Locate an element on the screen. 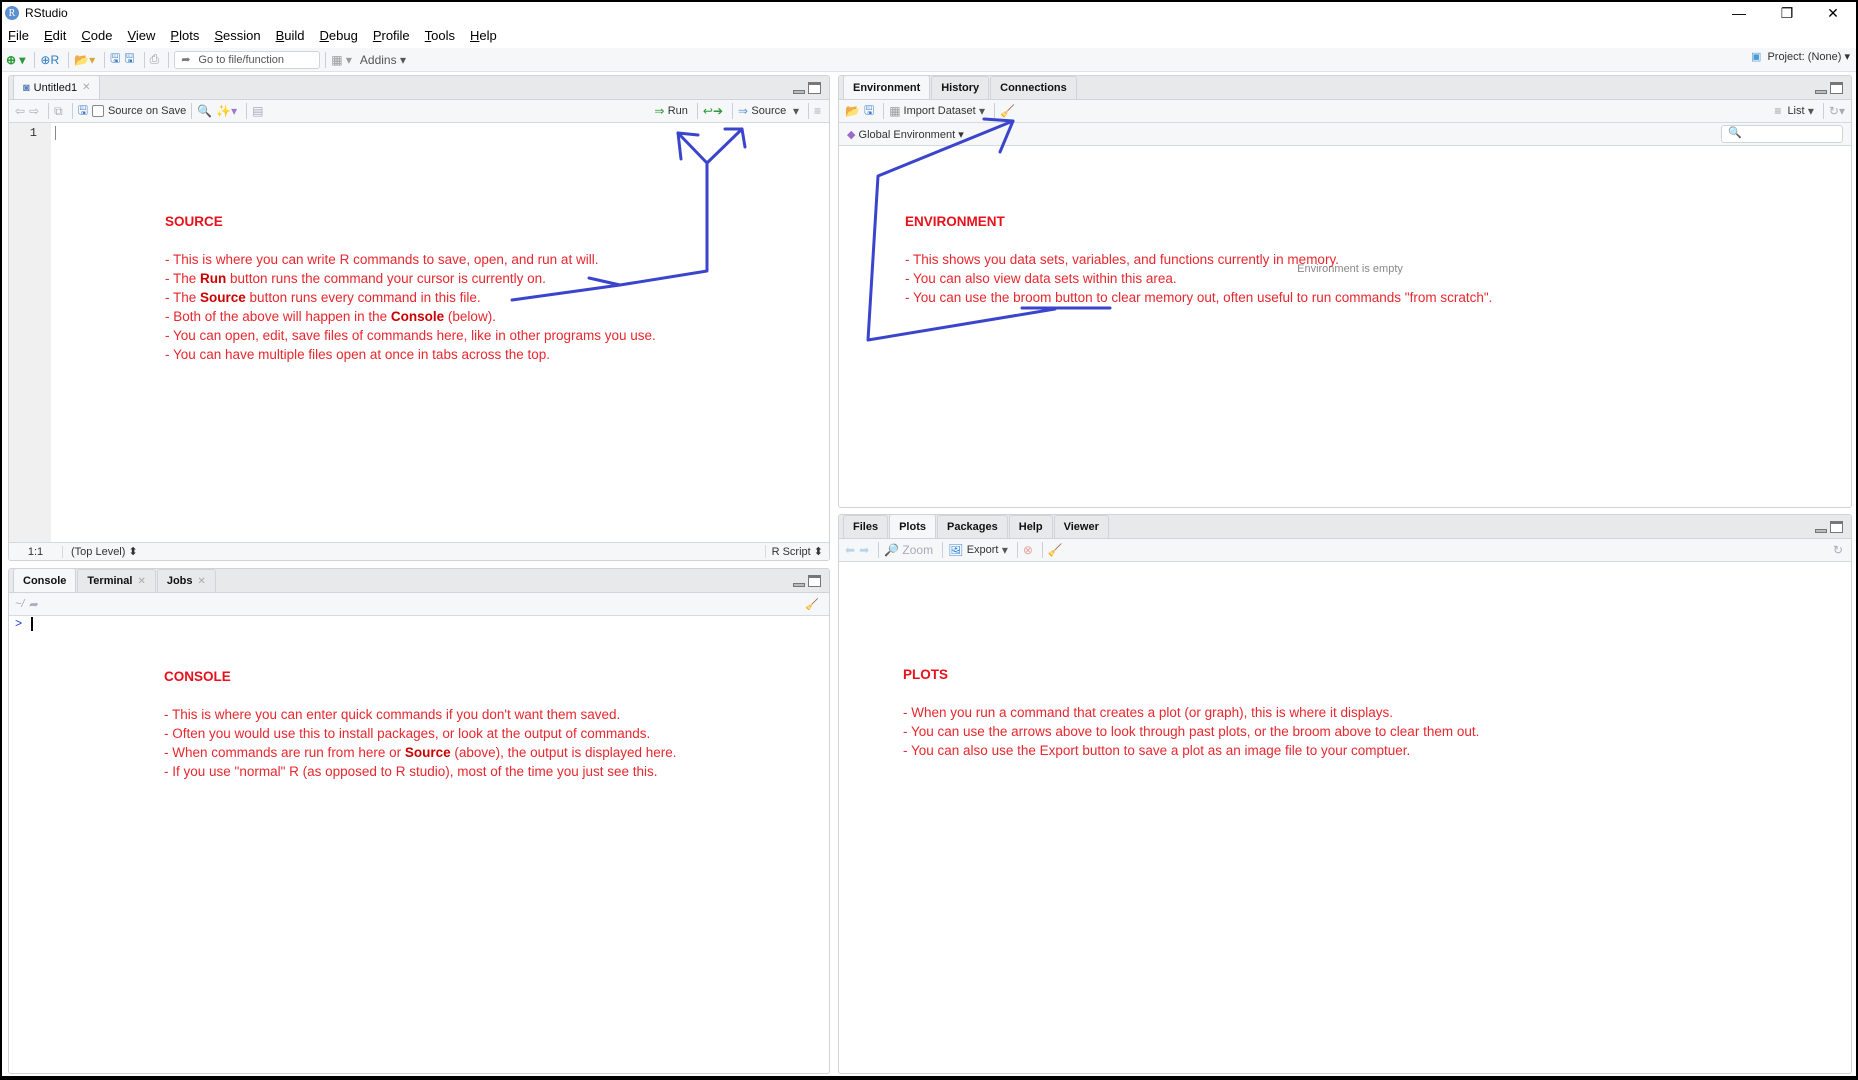  menu-plots: Plots is located at coordinates (184, 35).